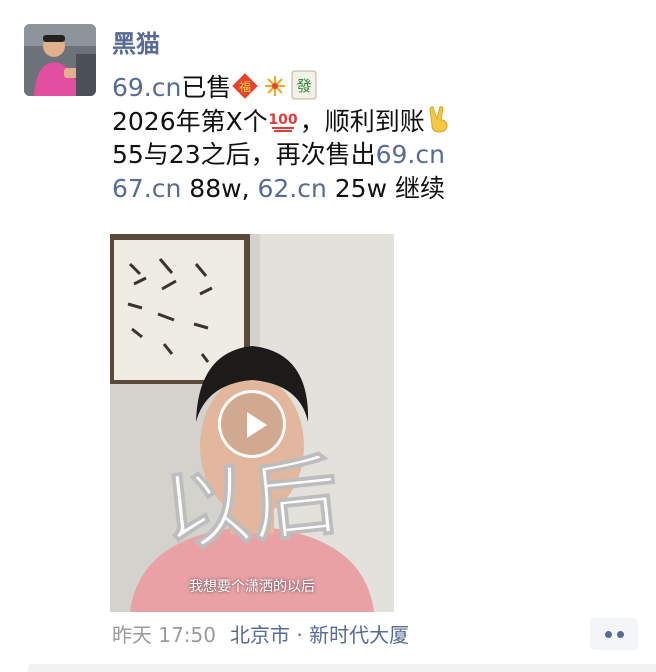 Image resolution: width=656 pixels, height=672 pixels. I want to click on again-sold-text: 55与23之后，再次售出, so click(244, 154).